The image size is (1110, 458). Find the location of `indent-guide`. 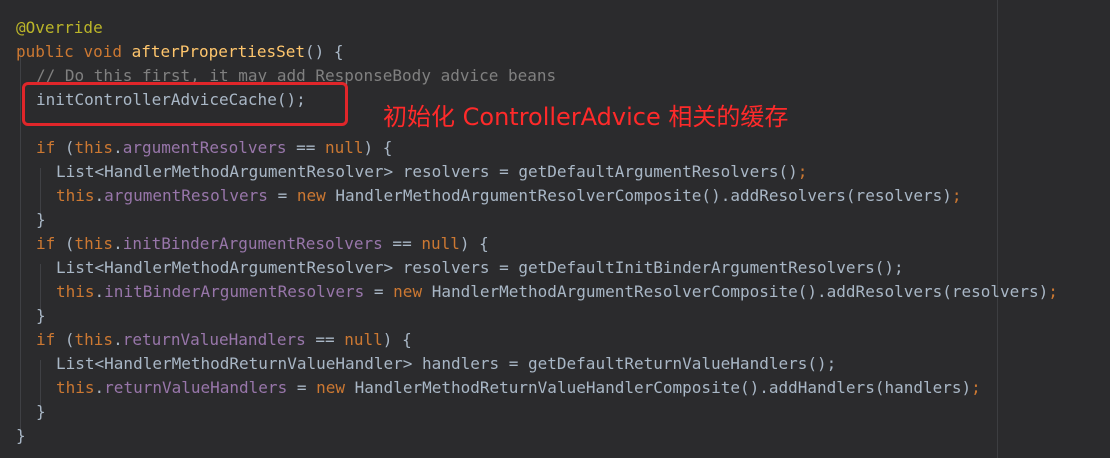

indent-guide is located at coordinates (20, 240).